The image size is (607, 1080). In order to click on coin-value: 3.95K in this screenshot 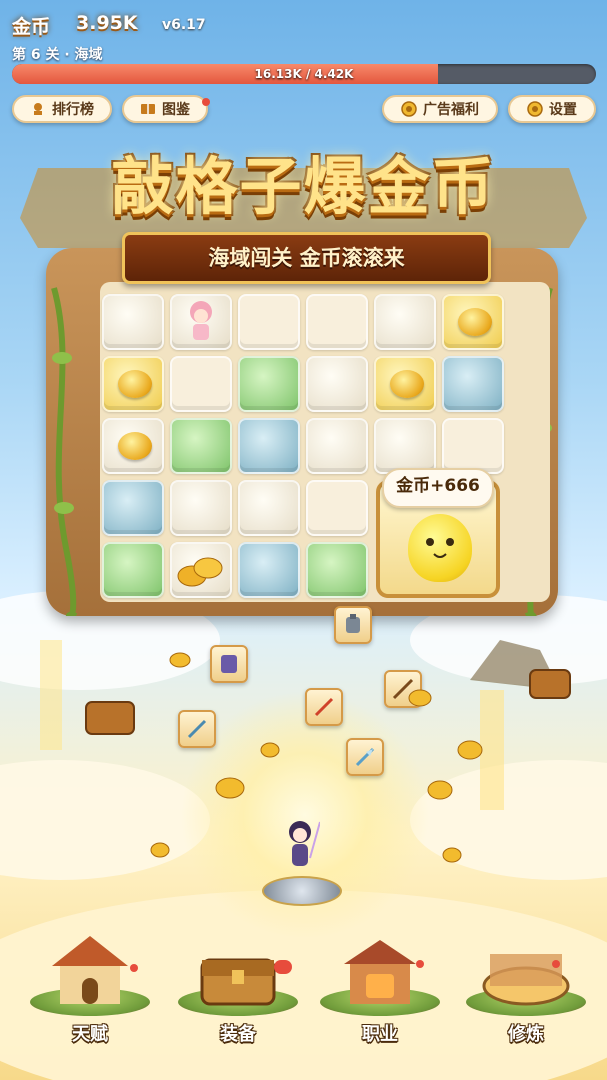, I will do `click(107, 23)`.